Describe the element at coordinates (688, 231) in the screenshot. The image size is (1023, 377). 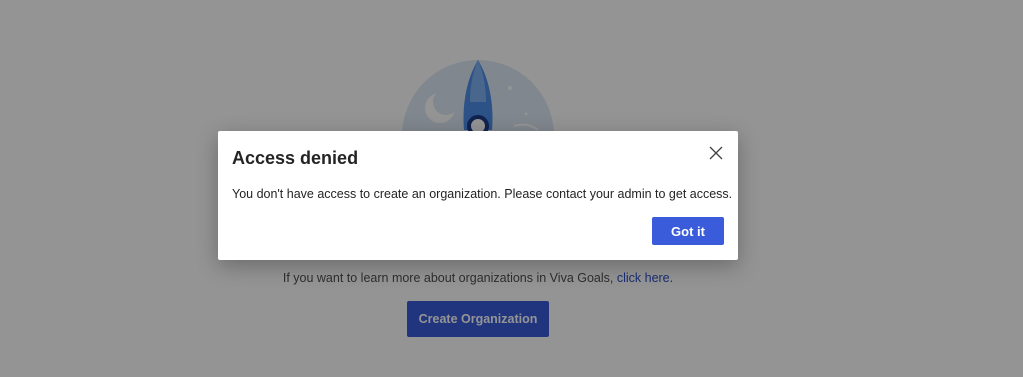
I see `got-it-button: Got it` at that location.